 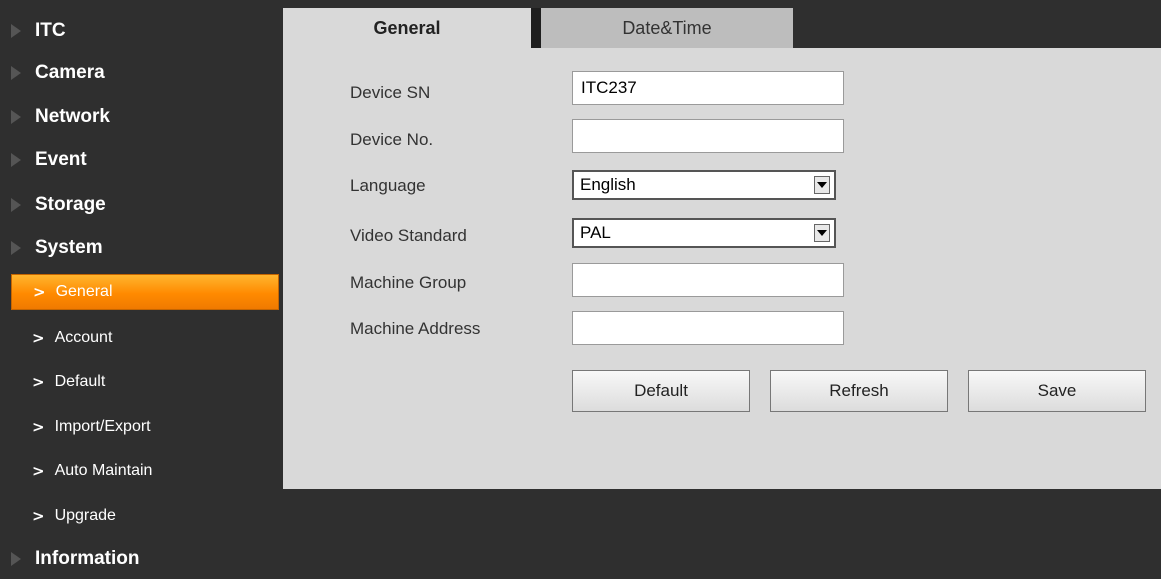 I want to click on machine-address-field, so click(x=708, y=328).